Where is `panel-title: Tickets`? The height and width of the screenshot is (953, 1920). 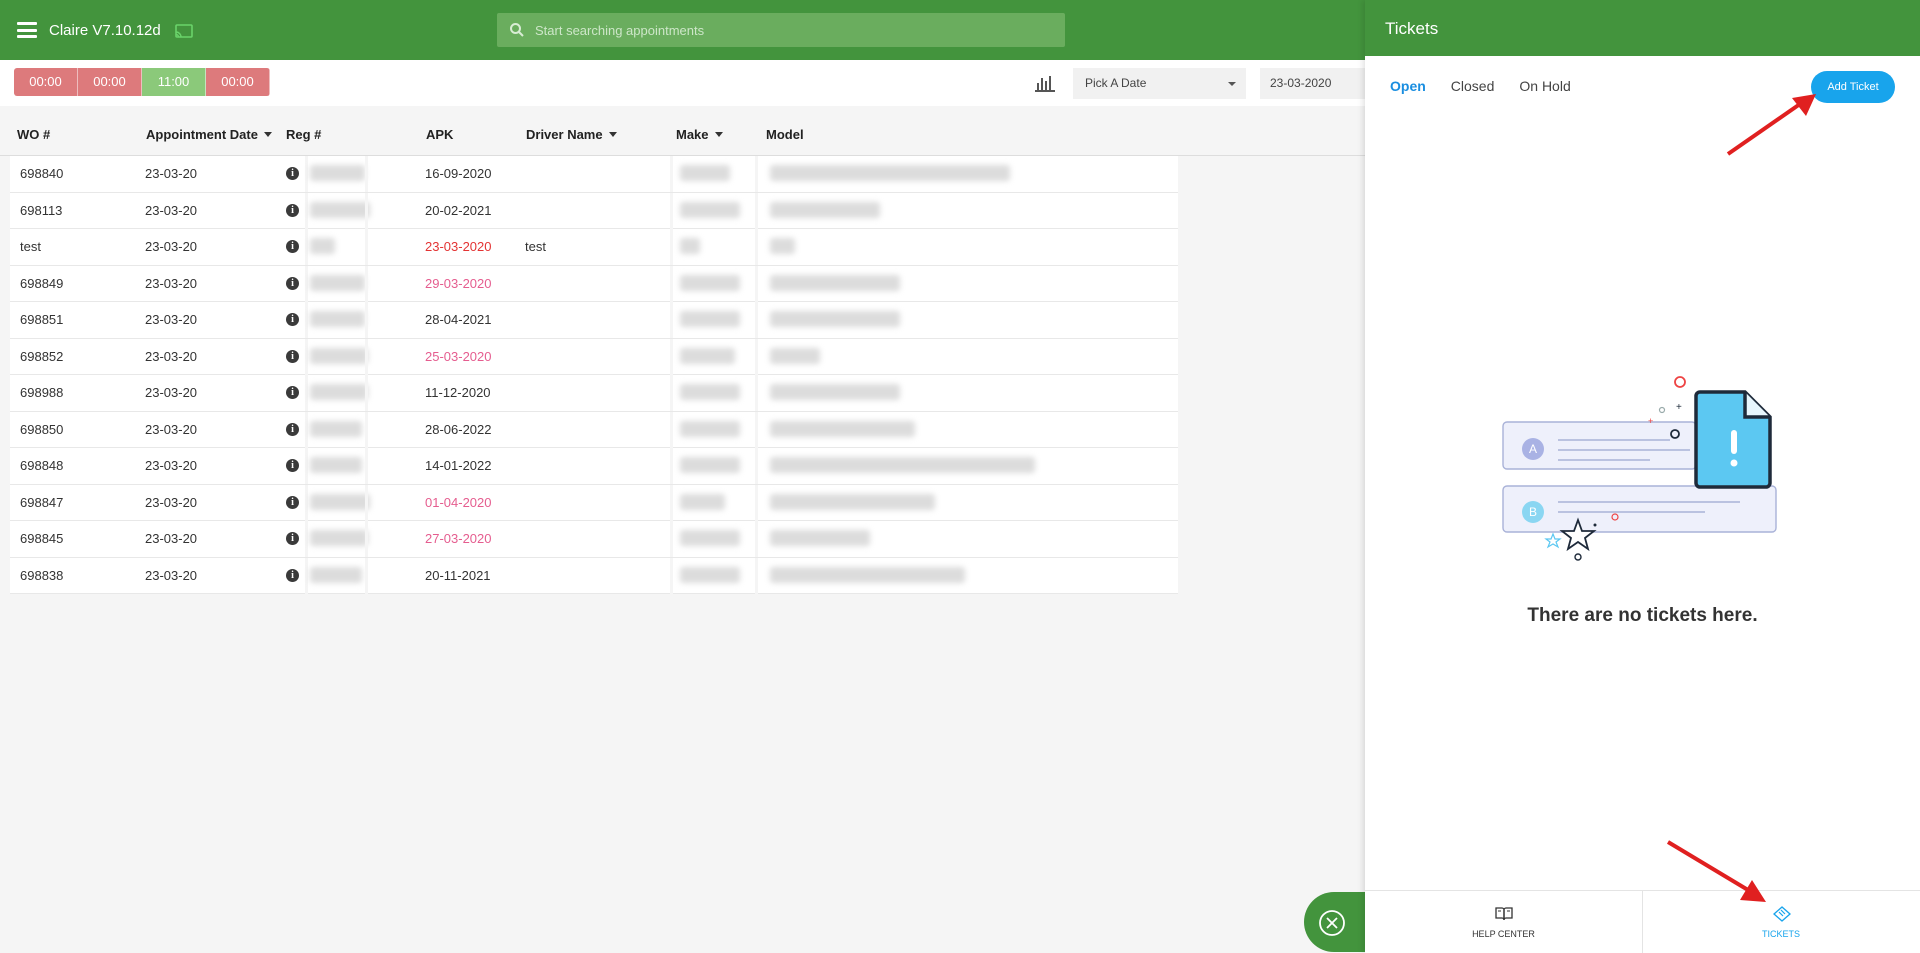
panel-title: Tickets is located at coordinates (1412, 28).